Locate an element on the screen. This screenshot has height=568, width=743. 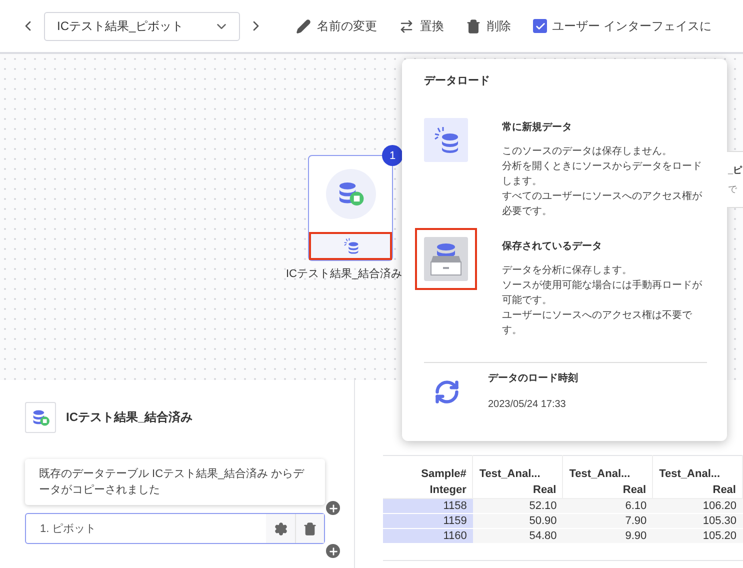
load-option-button is located at coordinates (446, 259).